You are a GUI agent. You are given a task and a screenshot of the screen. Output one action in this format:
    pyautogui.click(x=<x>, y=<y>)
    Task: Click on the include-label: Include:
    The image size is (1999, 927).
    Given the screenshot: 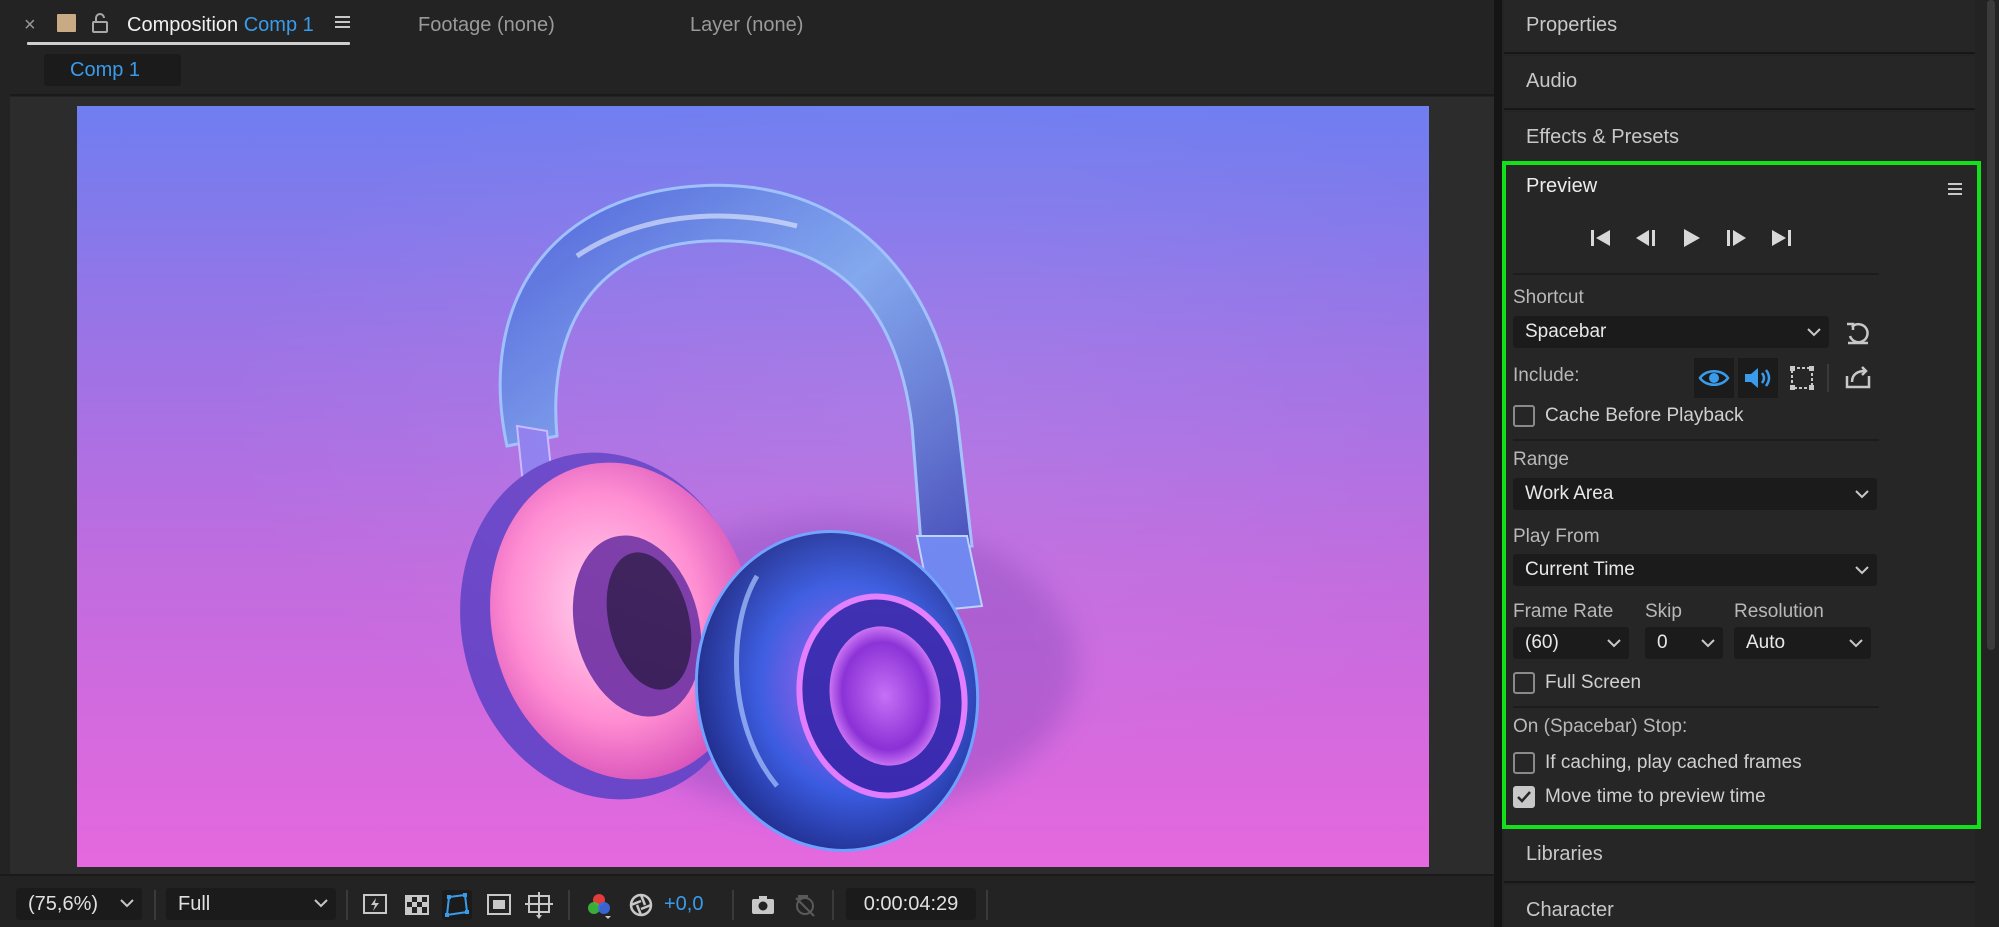 What is the action you would take?
    pyautogui.click(x=1546, y=375)
    